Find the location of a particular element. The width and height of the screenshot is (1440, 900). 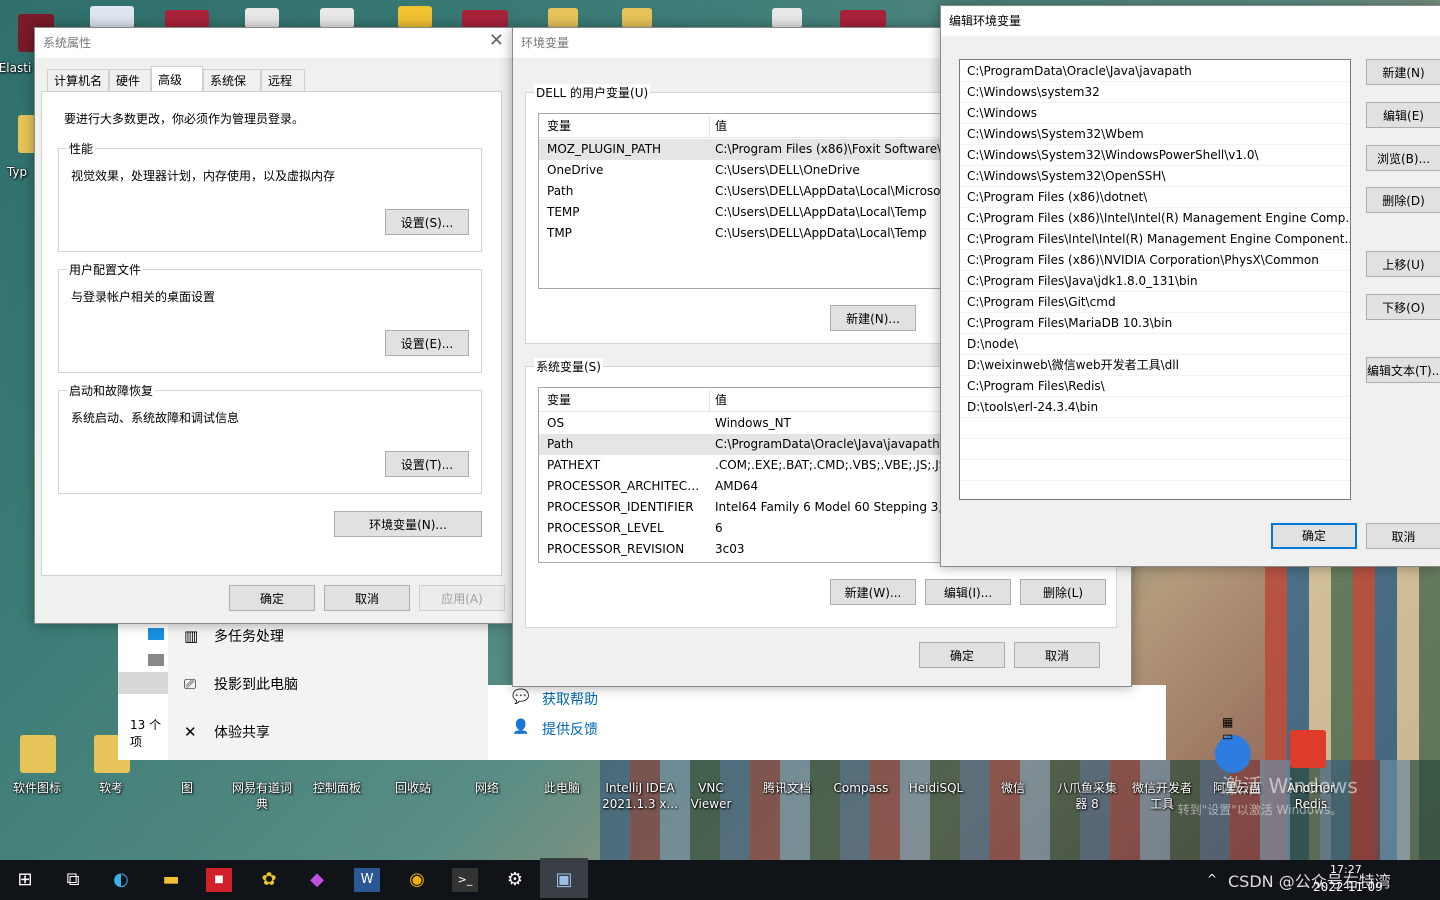

share-item: ✕ 体验共享 is located at coordinates (227, 732).